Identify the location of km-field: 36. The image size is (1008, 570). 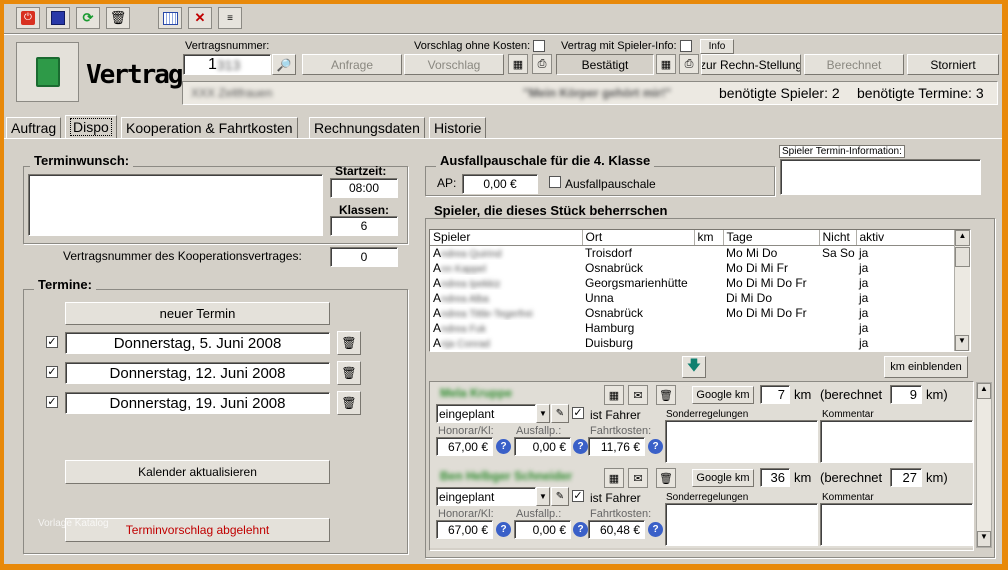
(775, 477).